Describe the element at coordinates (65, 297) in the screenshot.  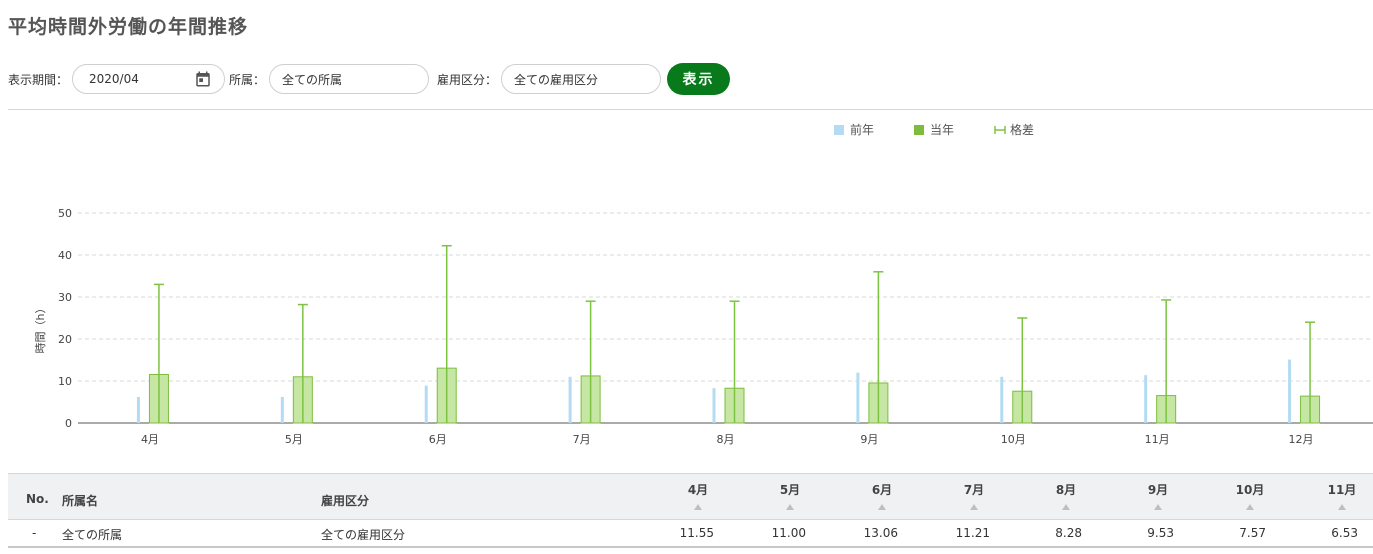
I see `y-tick-label: 30` at that location.